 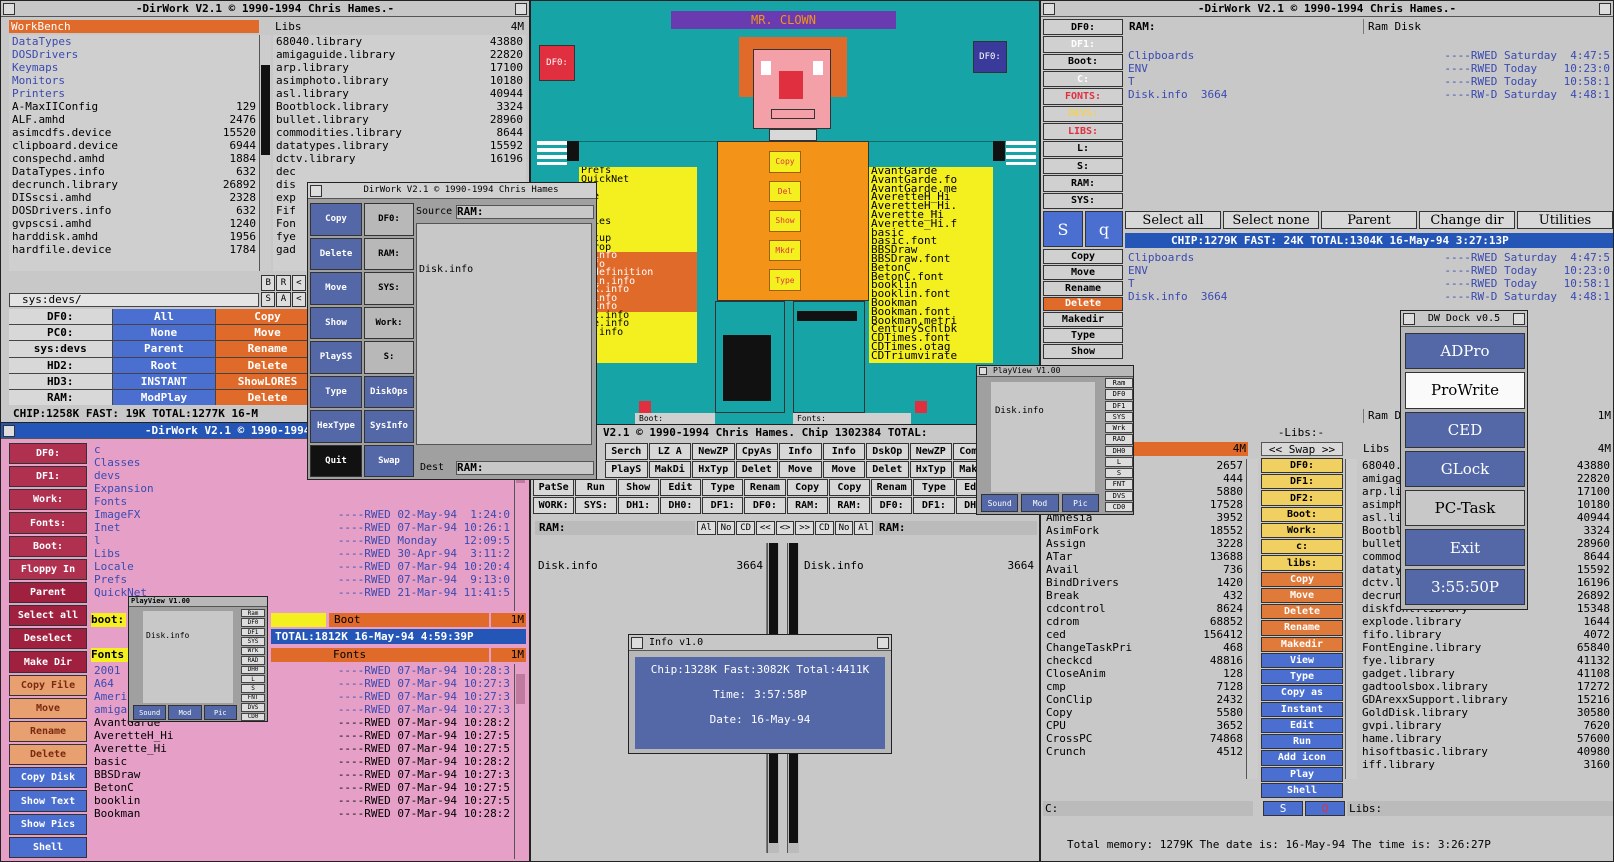 I want to click on playview-button: Pic, so click(x=220, y=712).